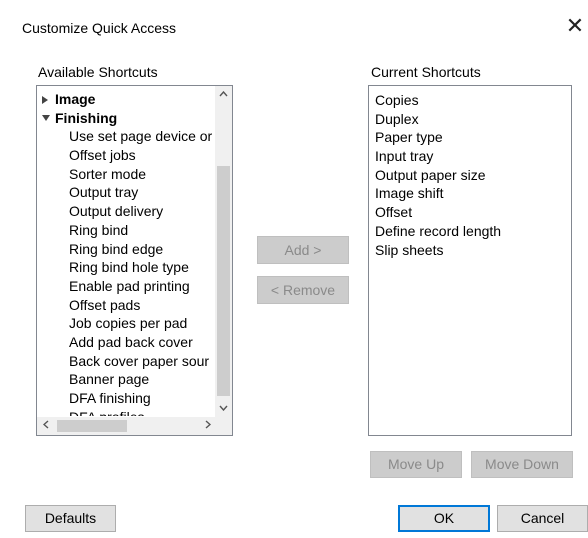 This screenshot has width=588, height=538. I want to click on chevron-down-icon, so click(223, 408).